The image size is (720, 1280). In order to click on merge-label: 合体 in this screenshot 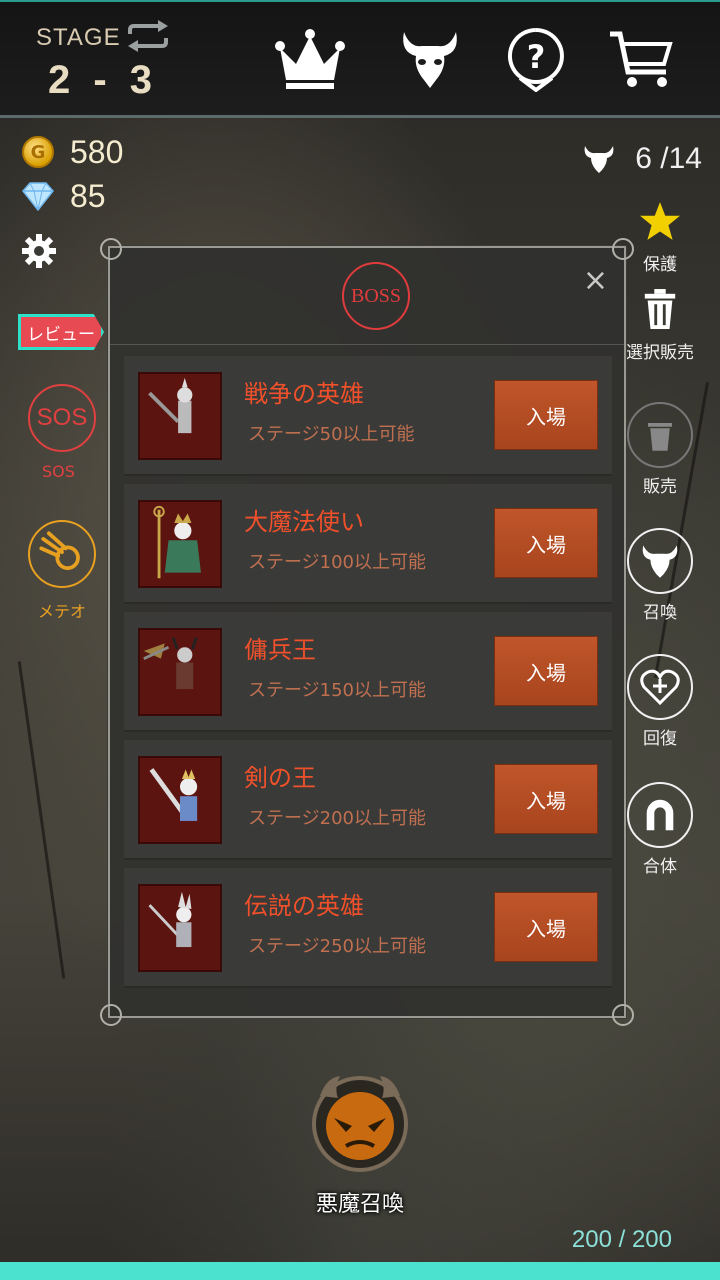, I will do `click(660, 867)`.